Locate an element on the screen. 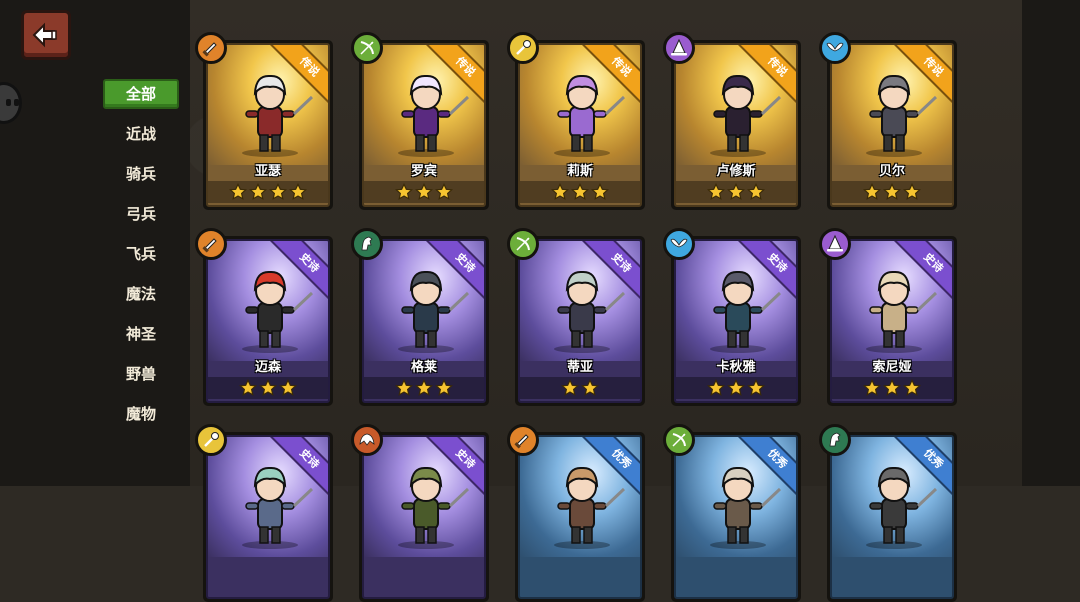  hero-card: 传说 亚瑟 is located at coordinates (264, 121).